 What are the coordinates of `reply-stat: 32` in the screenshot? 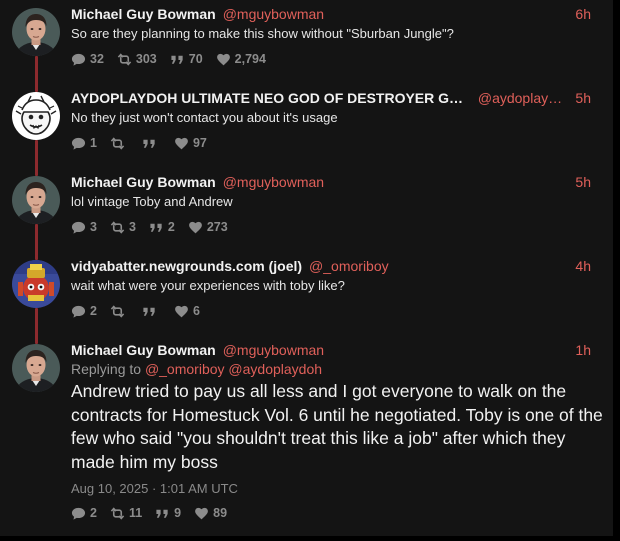 It's located at (87, 59).